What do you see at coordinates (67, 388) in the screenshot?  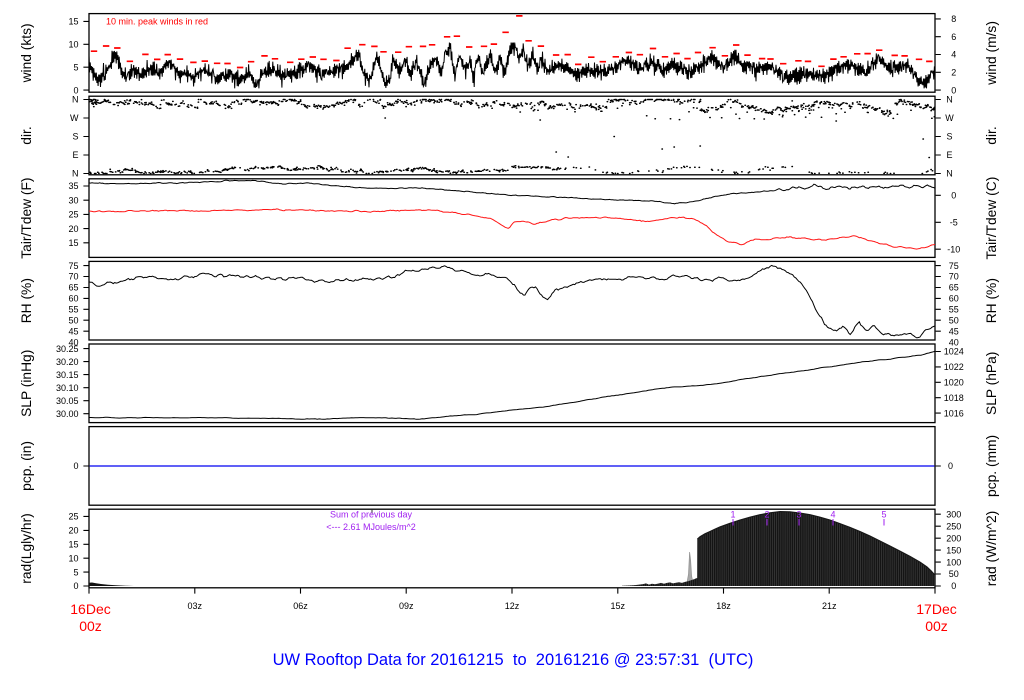 I see `svg-text: 30.10` at bounding box center [67, 388].